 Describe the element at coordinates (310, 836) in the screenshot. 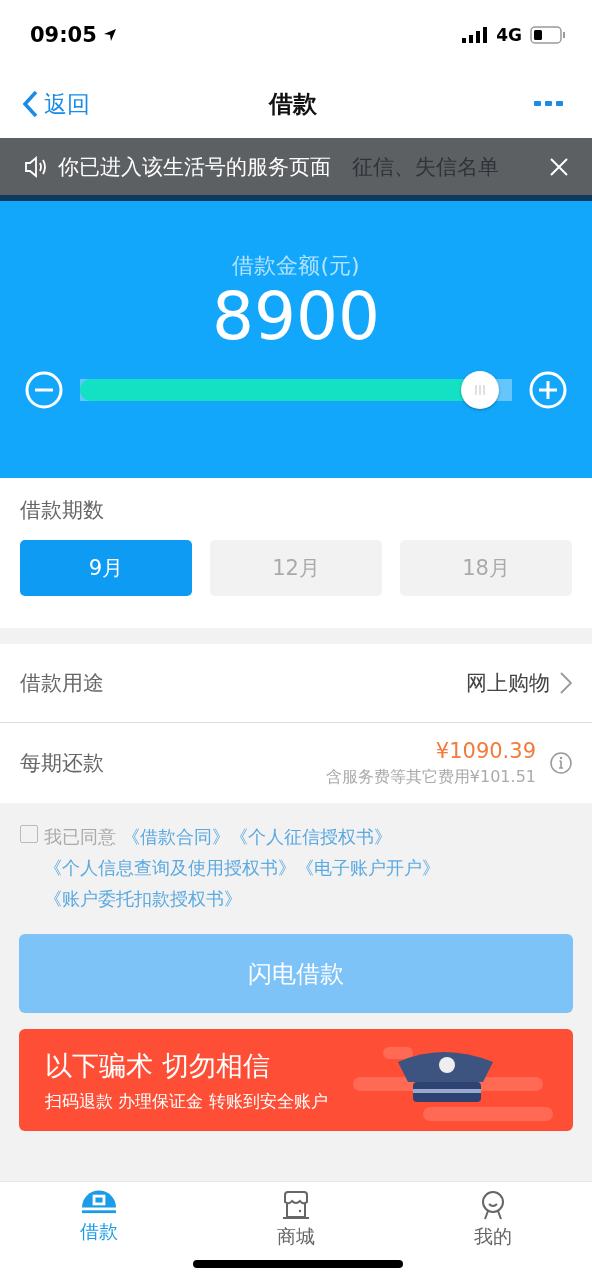

I see `agreement-link: 《个人征信授权书》` at that location.